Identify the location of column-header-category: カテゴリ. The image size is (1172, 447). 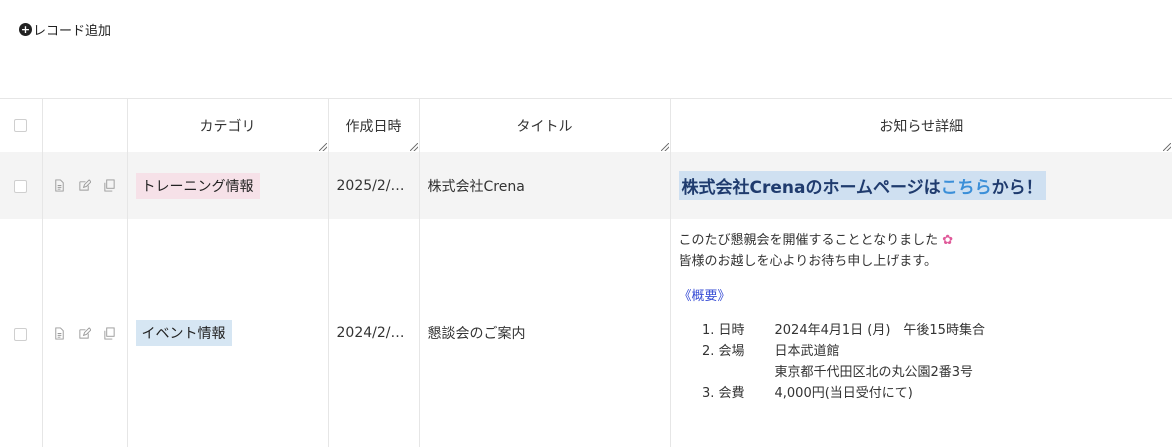
(227, 126).